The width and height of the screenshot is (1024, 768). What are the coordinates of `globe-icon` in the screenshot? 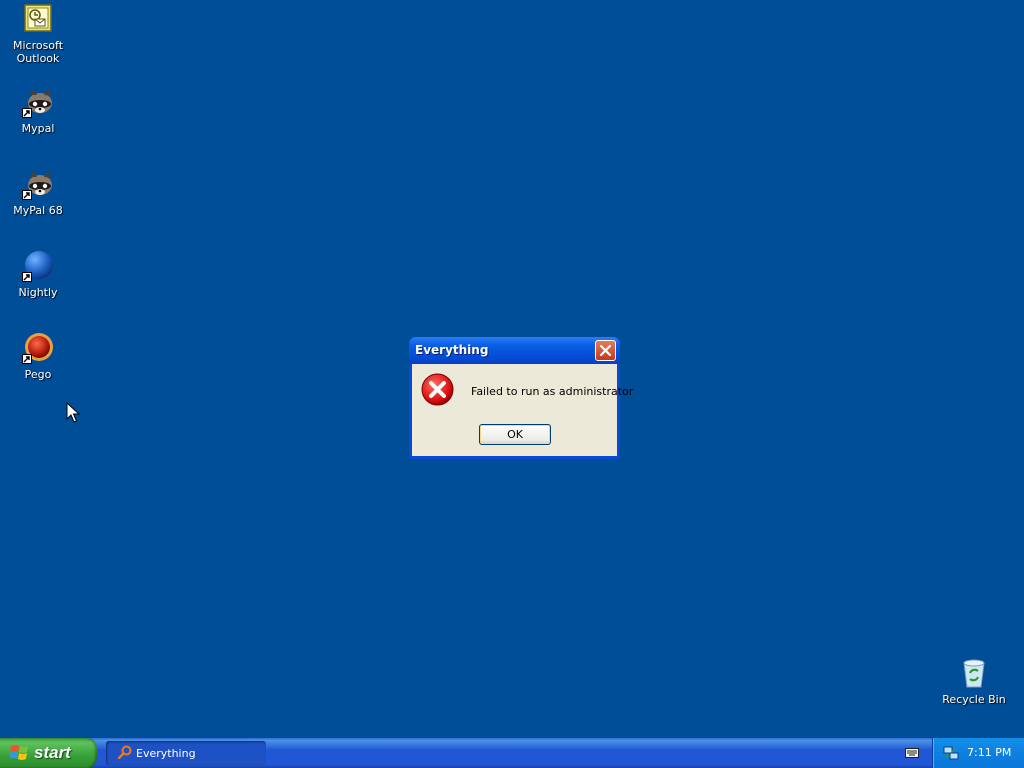 It's located at (38, 266).